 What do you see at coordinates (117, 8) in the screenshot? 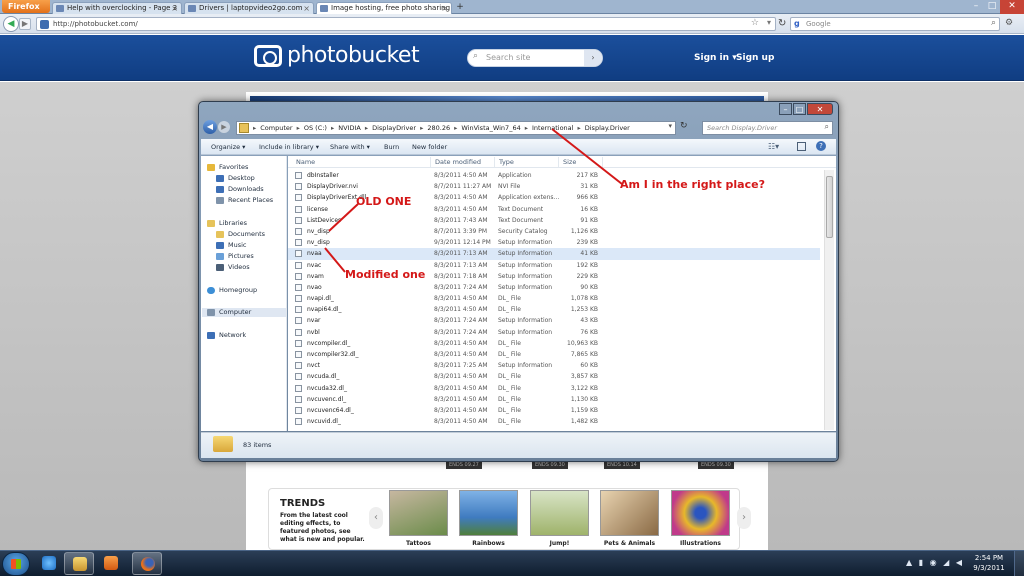
I see `browser-tab-overclocking: Help with overclocking - Page 3 ×` at bounding box center [117, 8].